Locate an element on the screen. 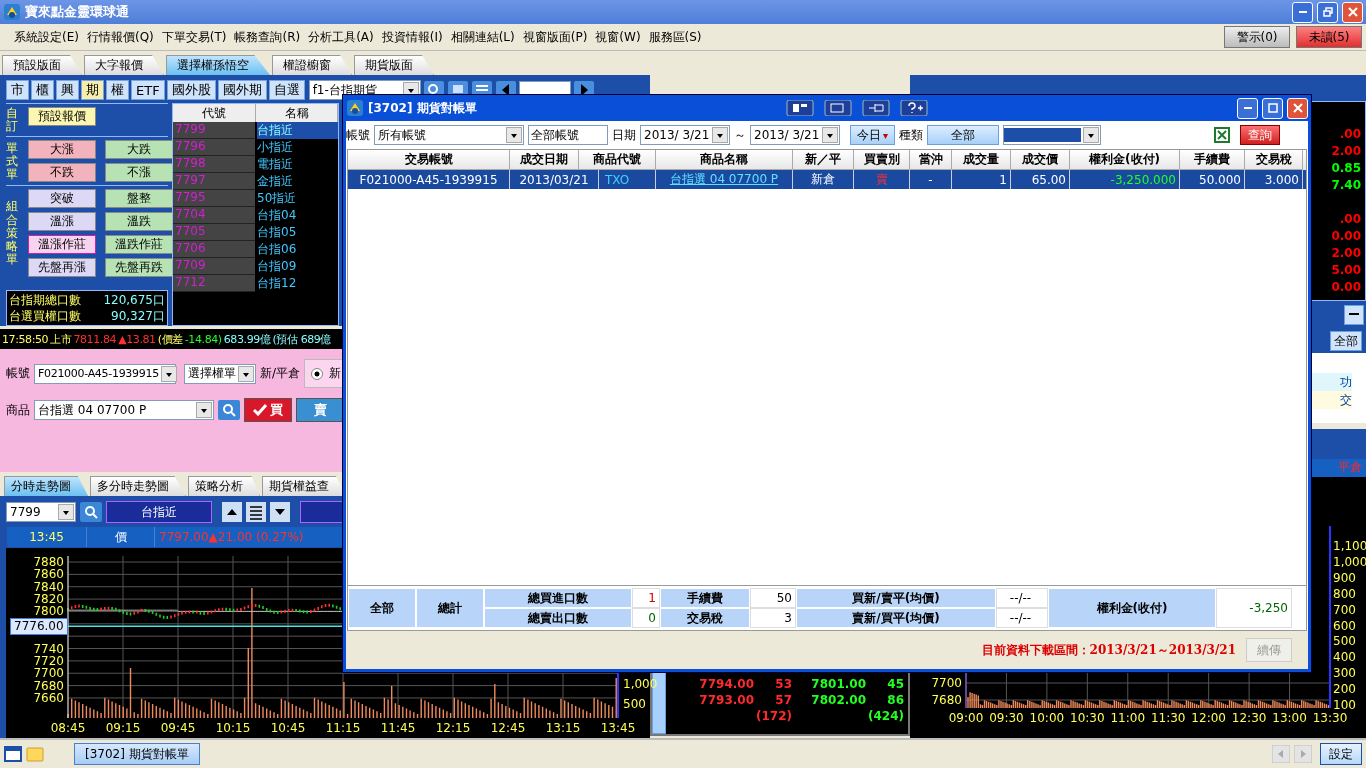  check-icon is located at coordinates (260, 410).